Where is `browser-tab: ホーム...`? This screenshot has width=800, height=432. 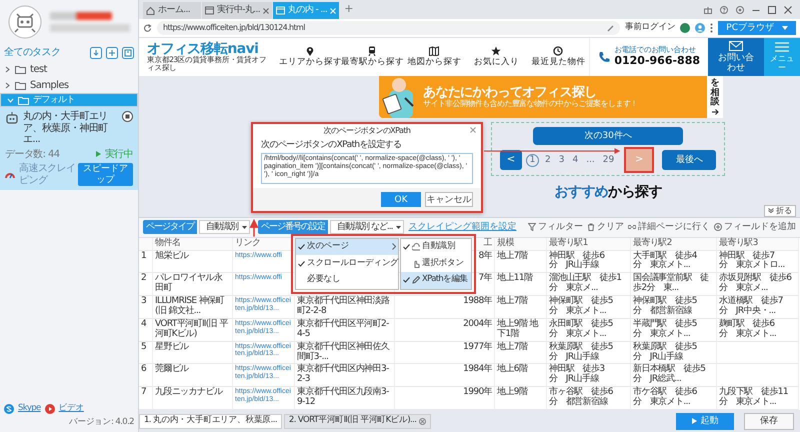 browser-tab: ホーム... is located at coordinates (172, 10).